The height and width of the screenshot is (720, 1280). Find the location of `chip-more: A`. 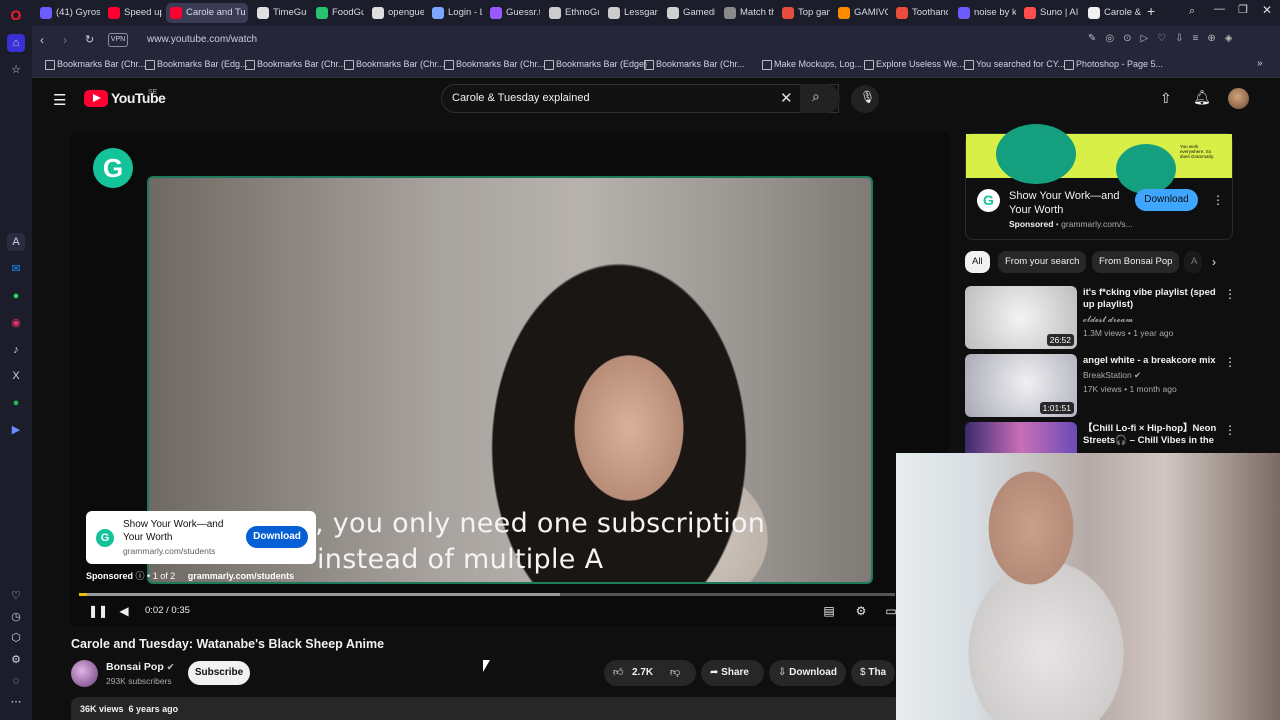

chip-more: A is located at coordinates (1193, 262).